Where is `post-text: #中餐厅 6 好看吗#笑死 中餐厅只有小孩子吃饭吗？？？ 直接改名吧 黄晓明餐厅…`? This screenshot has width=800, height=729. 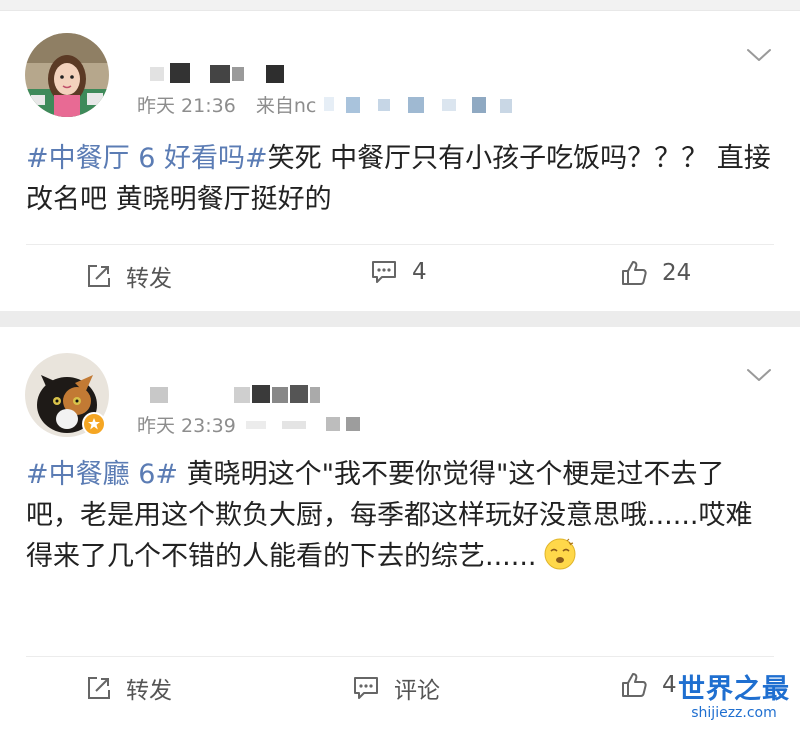 post-text: #中餐厅 6 好看吗#笑死 中餐厅只有小孩子吃饭吗？？？ 直接改名吧 黄晓明餐厅… is located at coordinates (402, 179).